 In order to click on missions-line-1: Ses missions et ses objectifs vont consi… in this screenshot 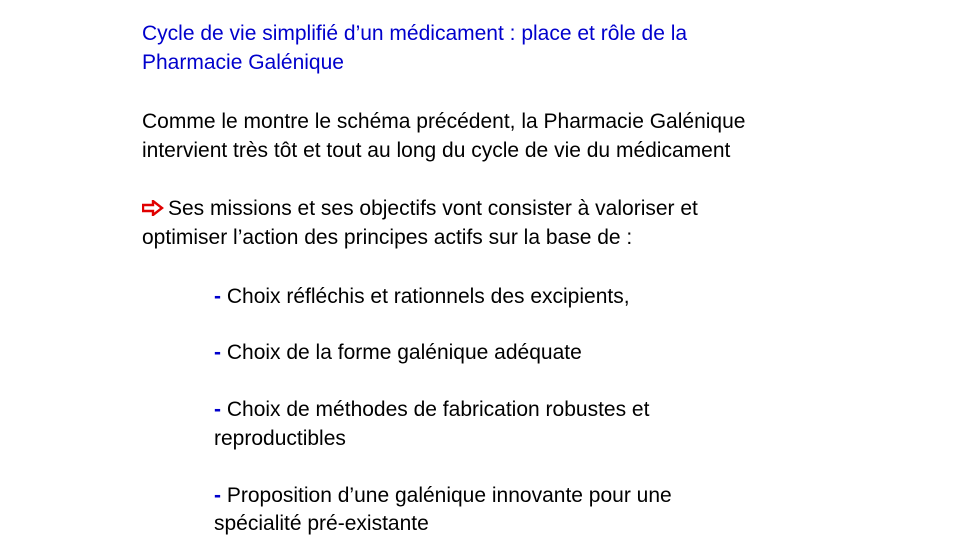, I will do `click(420, 208)`.